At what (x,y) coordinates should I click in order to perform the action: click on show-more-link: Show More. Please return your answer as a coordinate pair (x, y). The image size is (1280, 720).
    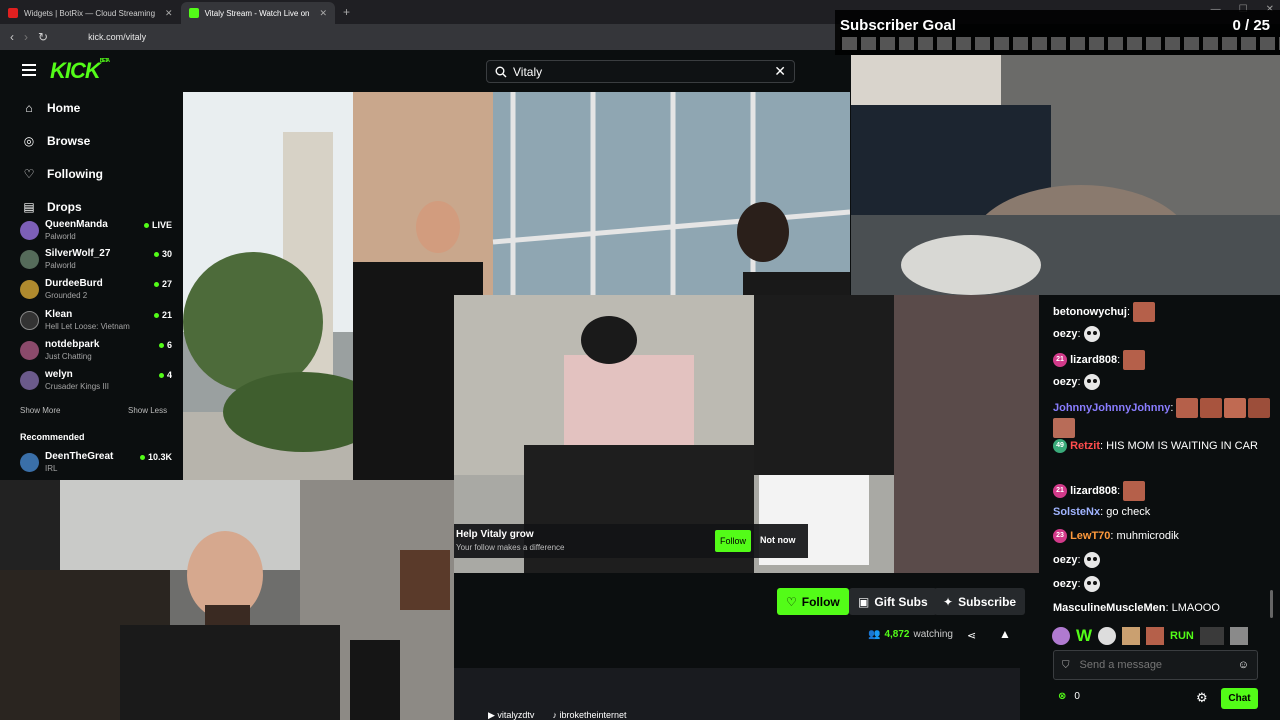
    Looking at the image, I should click on (40, 410).